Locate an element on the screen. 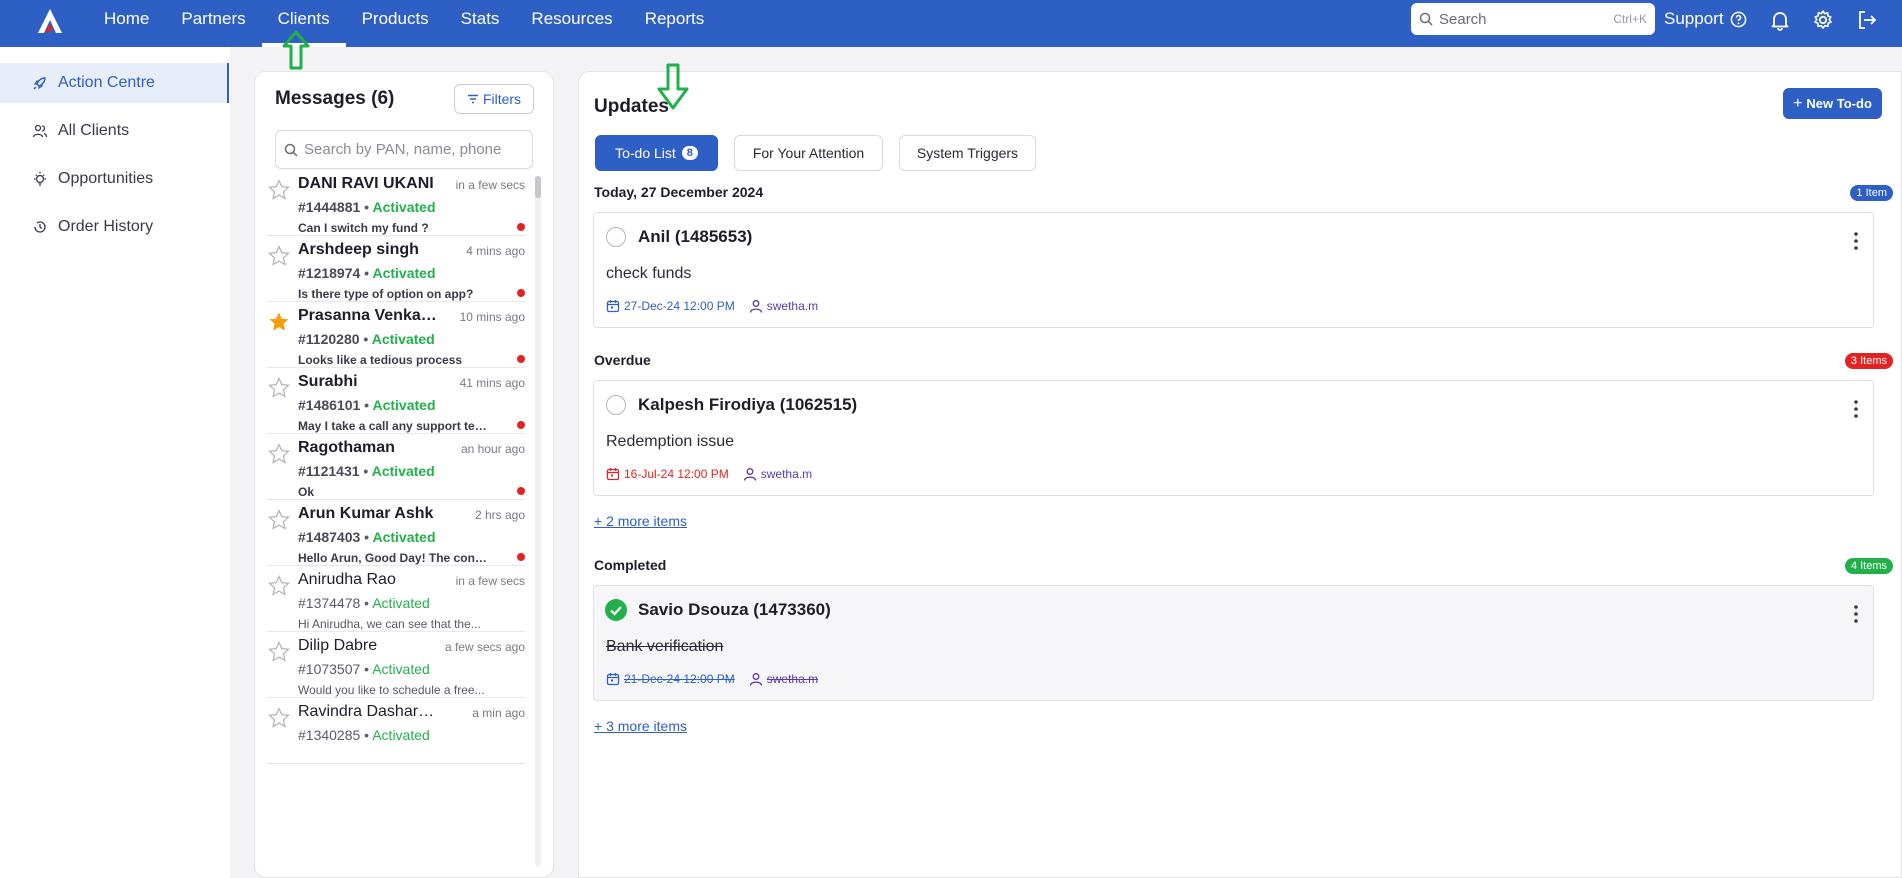 The width and height of the screenshot is (1902, 878). nav-reports: Reports is located at coordinates (675, 23).